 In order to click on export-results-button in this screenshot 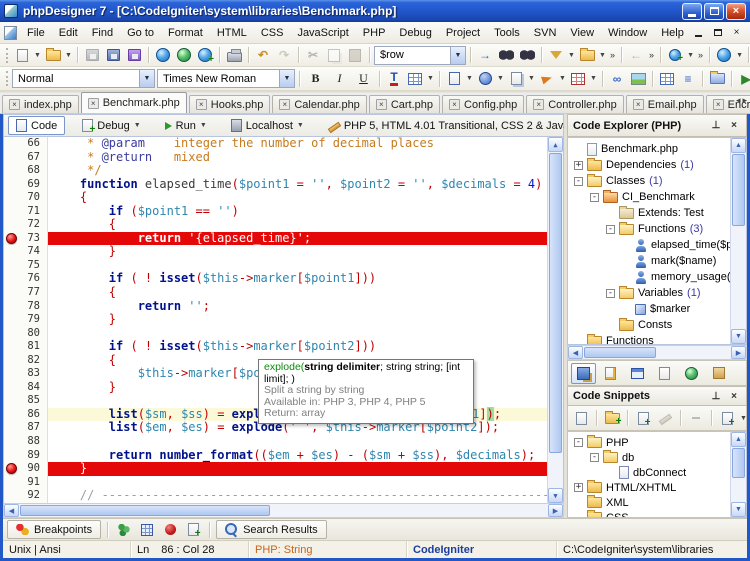, I will do `click(193, 530)`.